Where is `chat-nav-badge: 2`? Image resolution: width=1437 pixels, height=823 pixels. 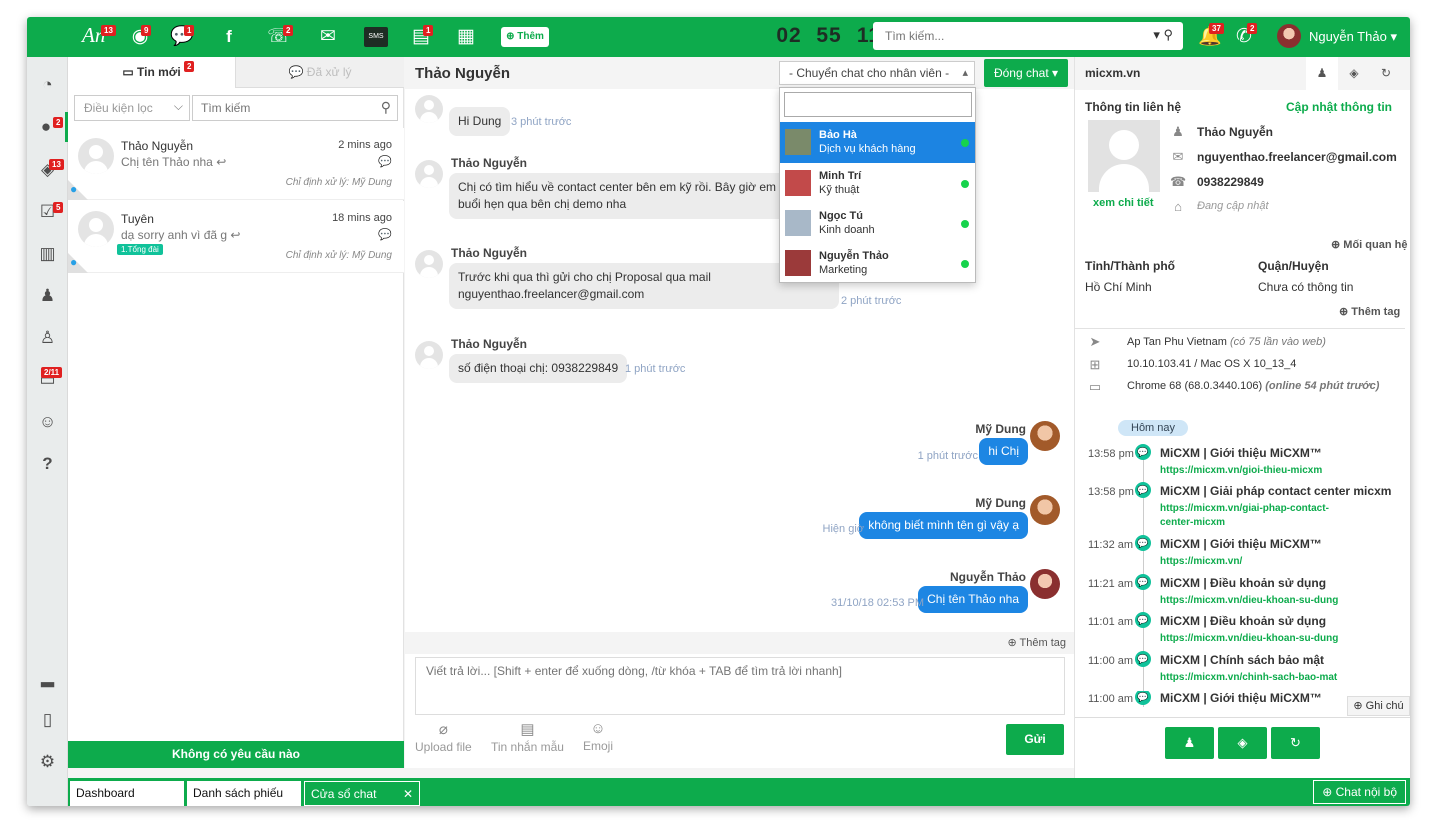 chat-nav-badge: 2 is located at coordinates (58, 122).